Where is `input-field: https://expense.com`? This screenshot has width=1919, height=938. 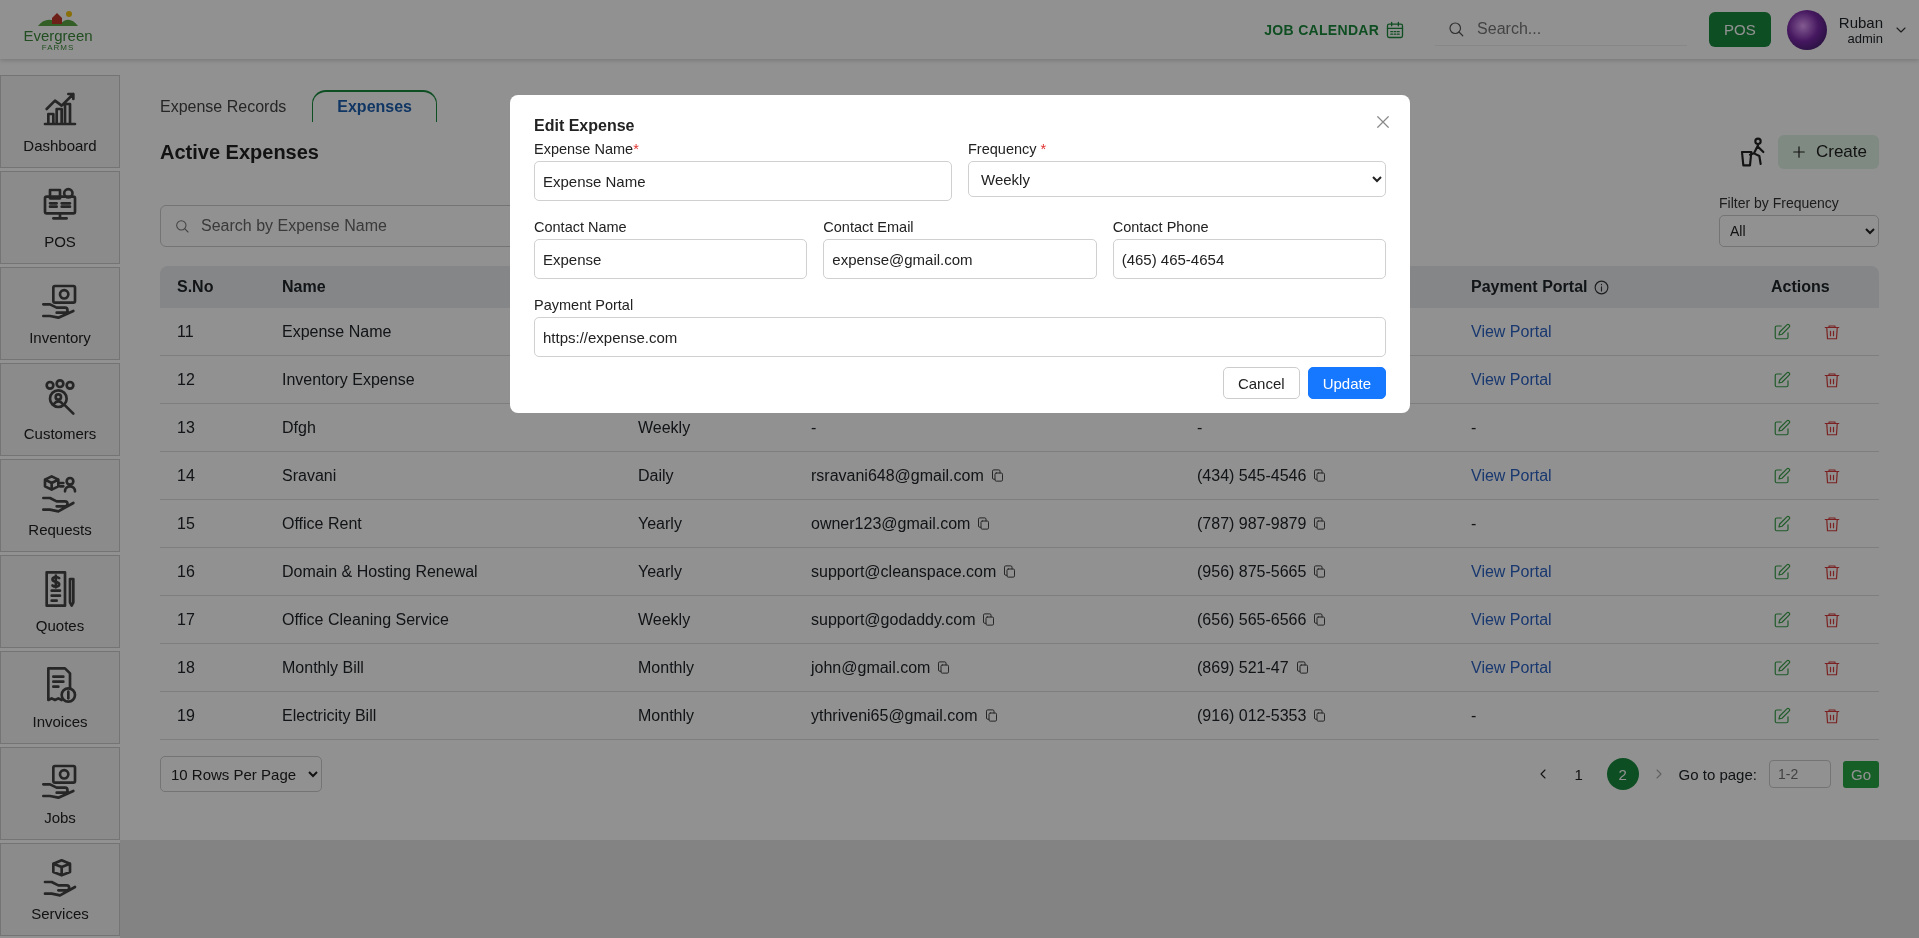
input-field: https://expense.com is located at coordinates (960, 337).